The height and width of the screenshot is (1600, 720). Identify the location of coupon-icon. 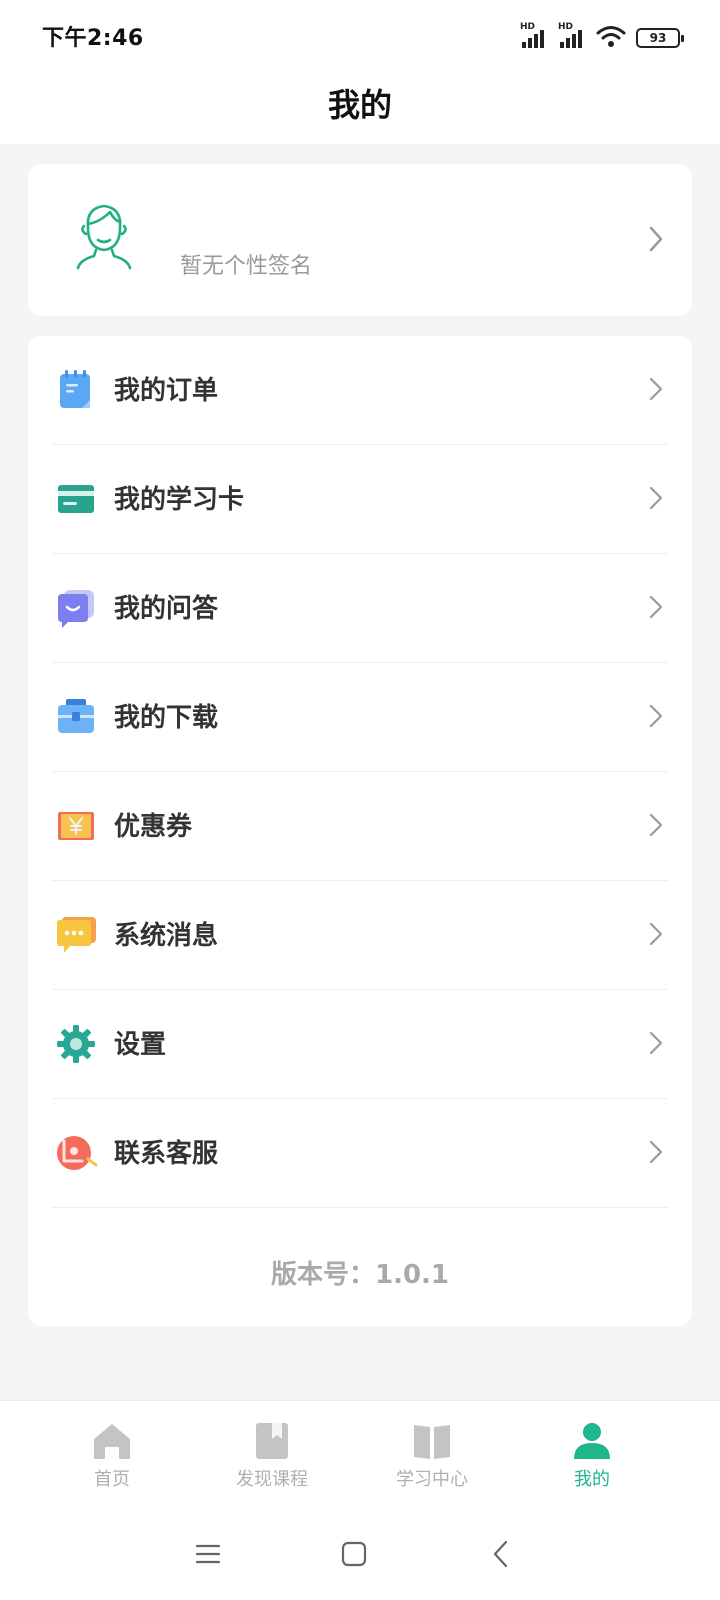
(76, 826).